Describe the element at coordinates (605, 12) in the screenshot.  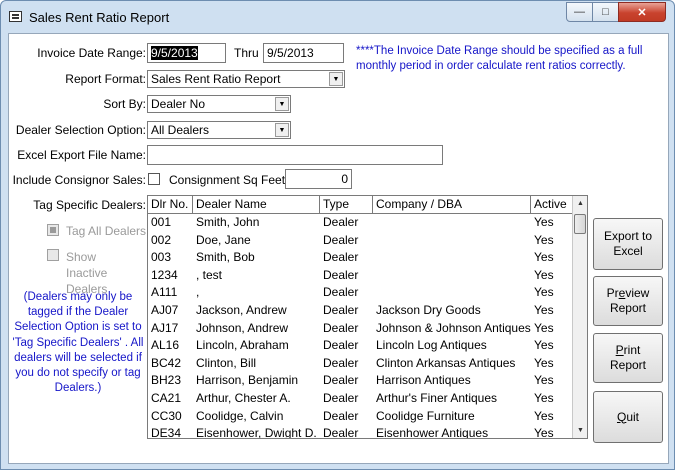
I see `maximize-button: □` at that location.